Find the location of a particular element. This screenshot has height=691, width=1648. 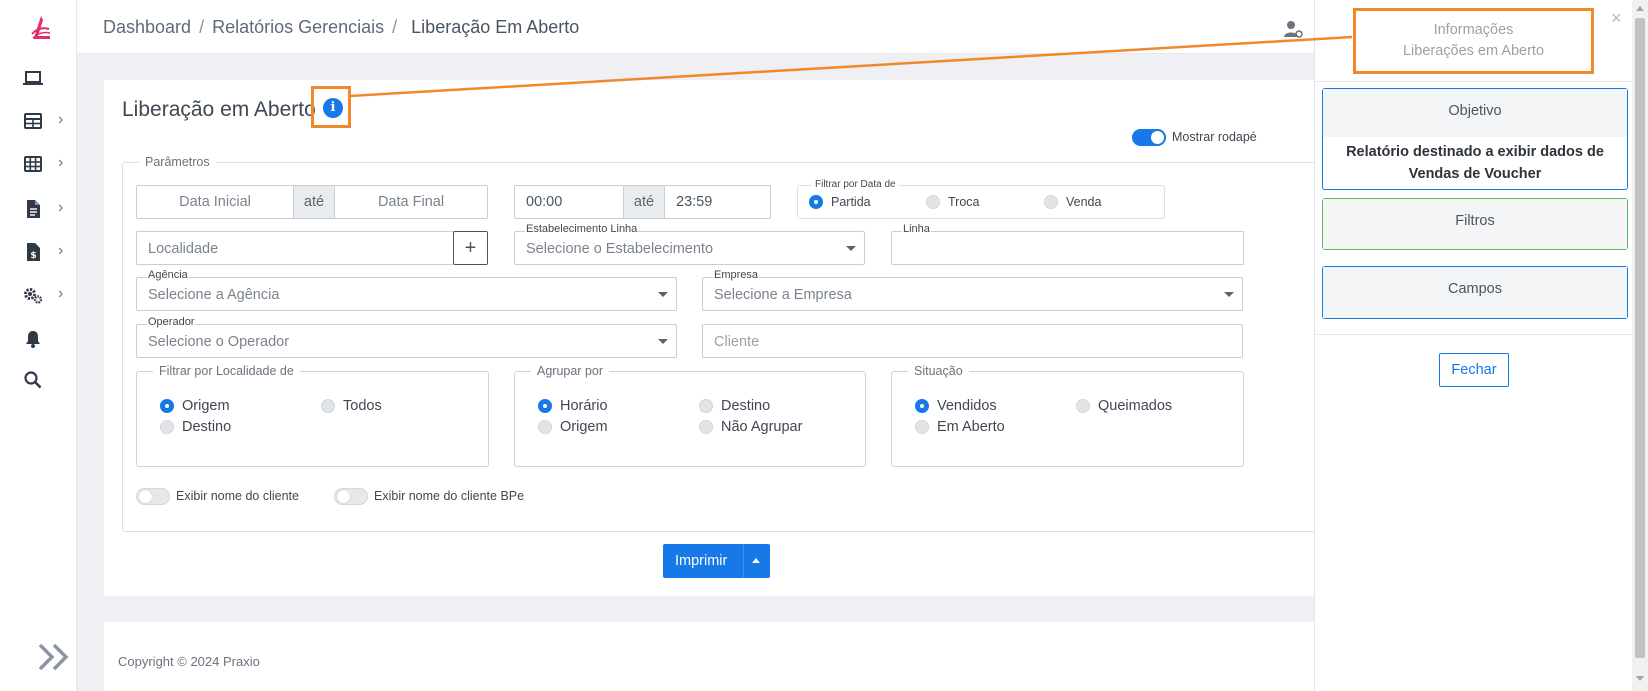

linha-input: Linha is located at coordinates (1067, 244).